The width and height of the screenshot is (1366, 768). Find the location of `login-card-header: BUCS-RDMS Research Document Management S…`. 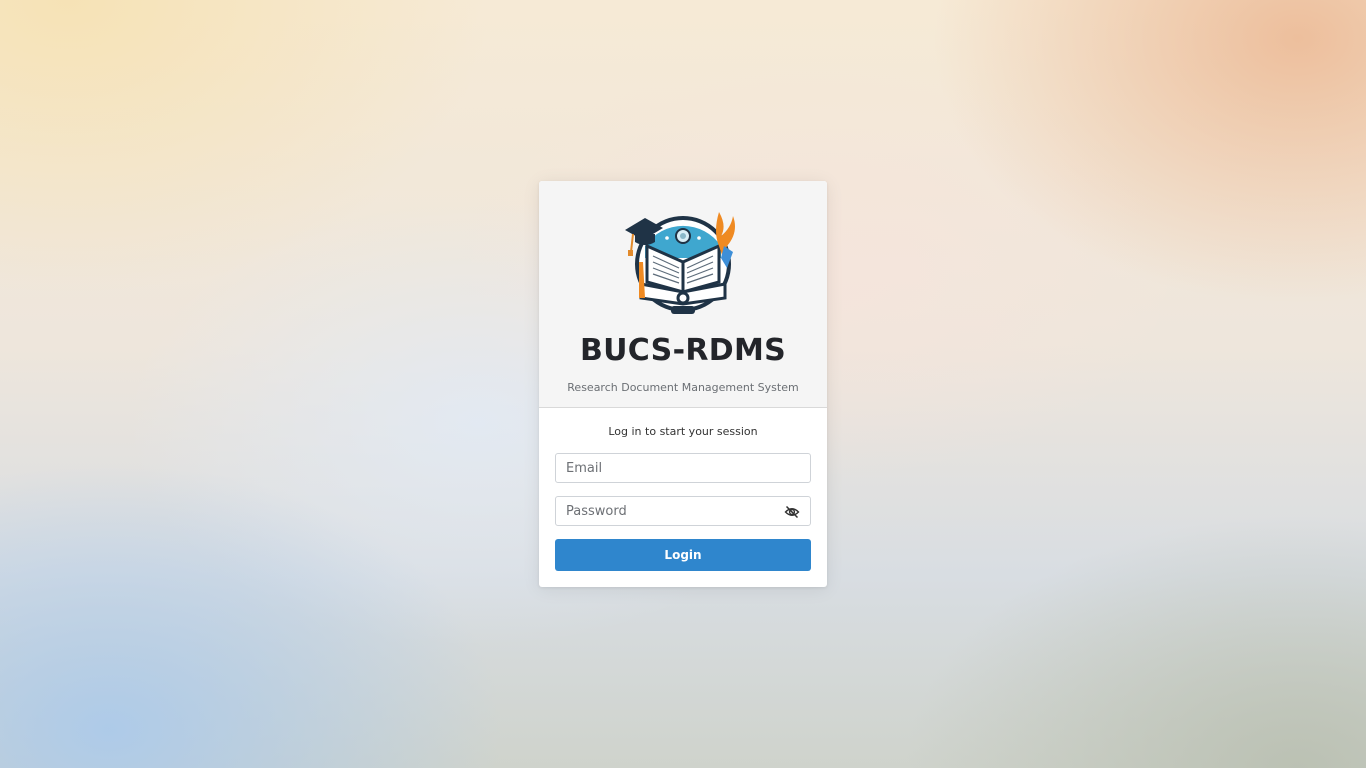

login-card-header: BUCS-RDMS Research Document Management S… is located at coordinates (683, 294).